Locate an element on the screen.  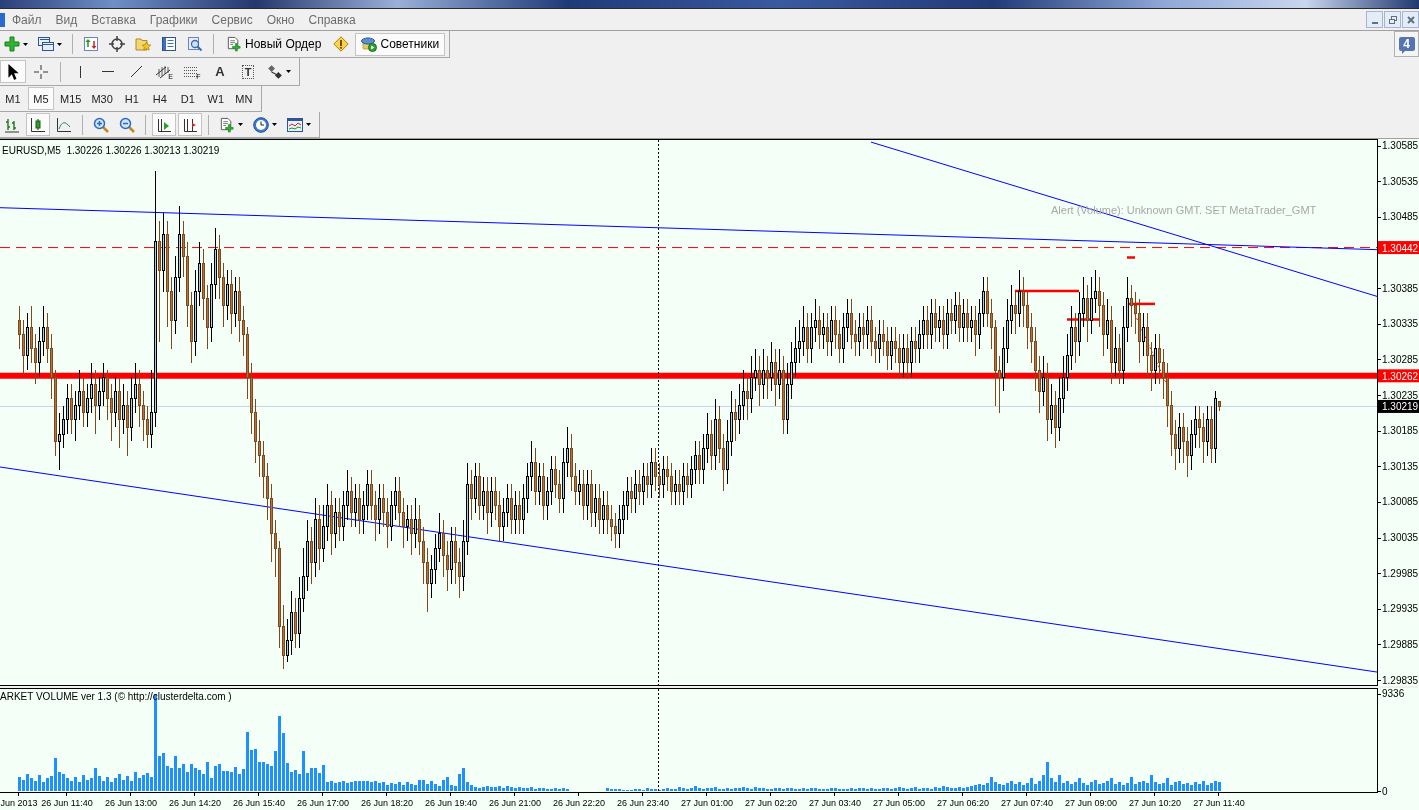
price-label: 1.30219 is located at coordinates (1398, 406).